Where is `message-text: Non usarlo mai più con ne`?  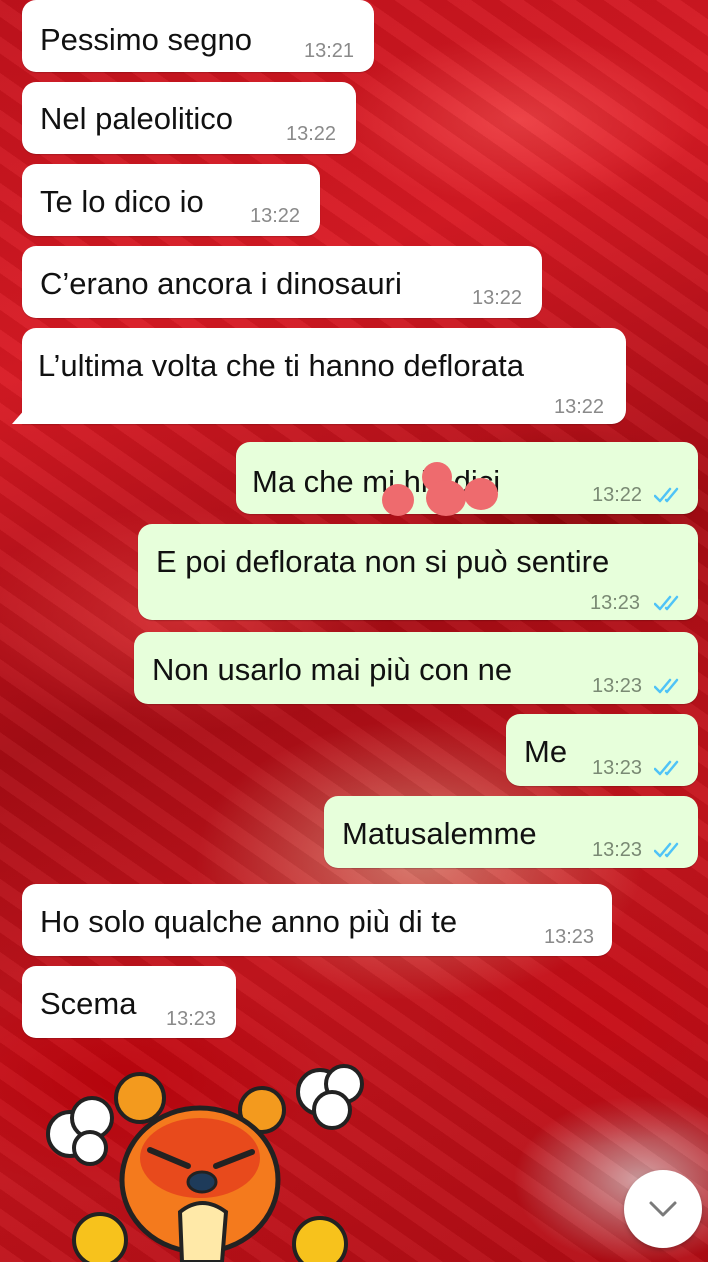 message-text: Non usarlo mai più con ne is located at coordinates (332, 669).